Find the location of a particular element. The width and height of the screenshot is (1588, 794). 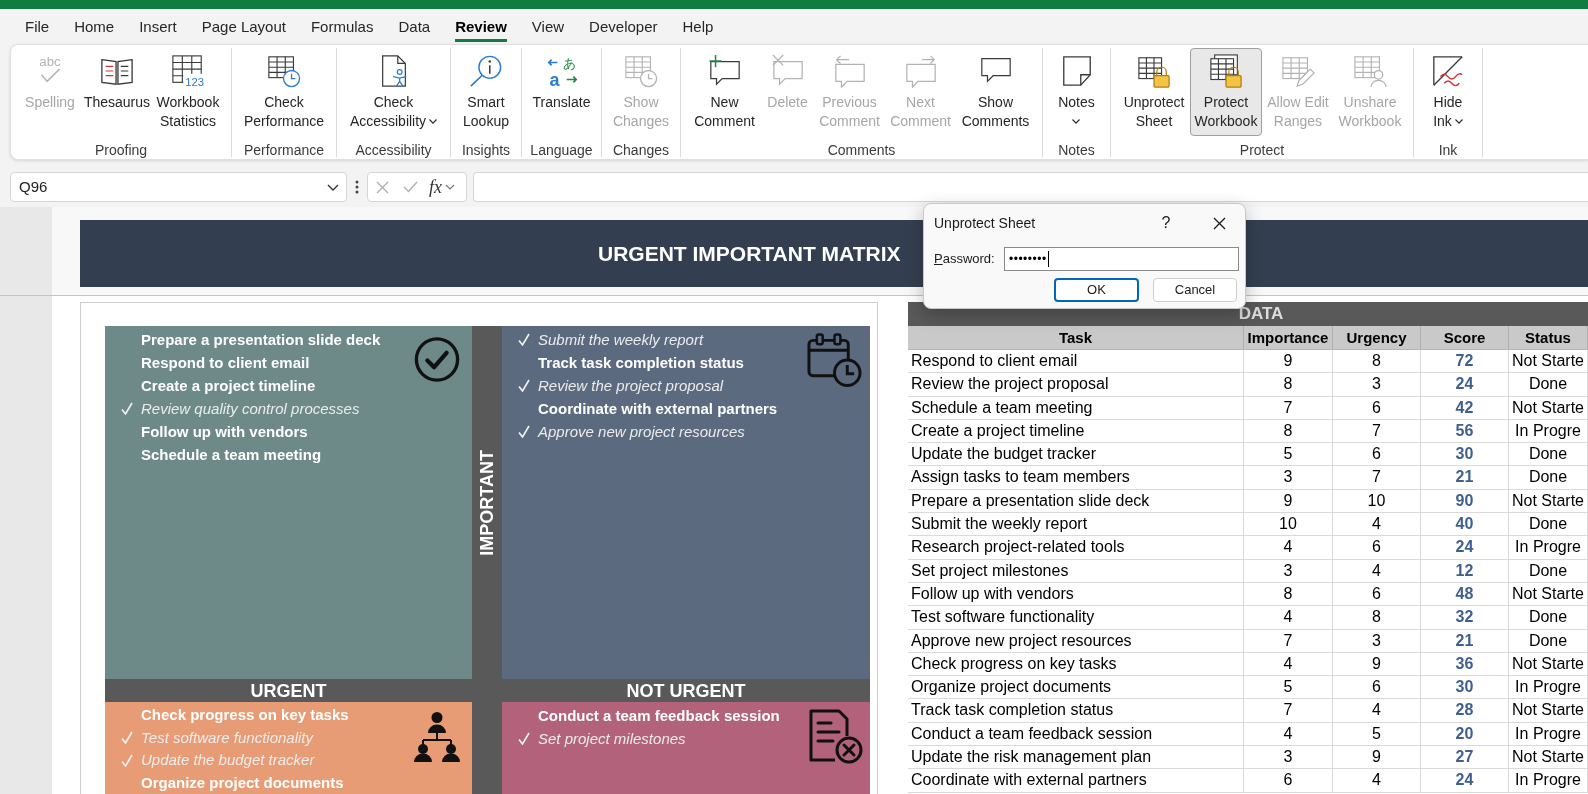

table-cell: 5 is located at coordinates (1377, 734).